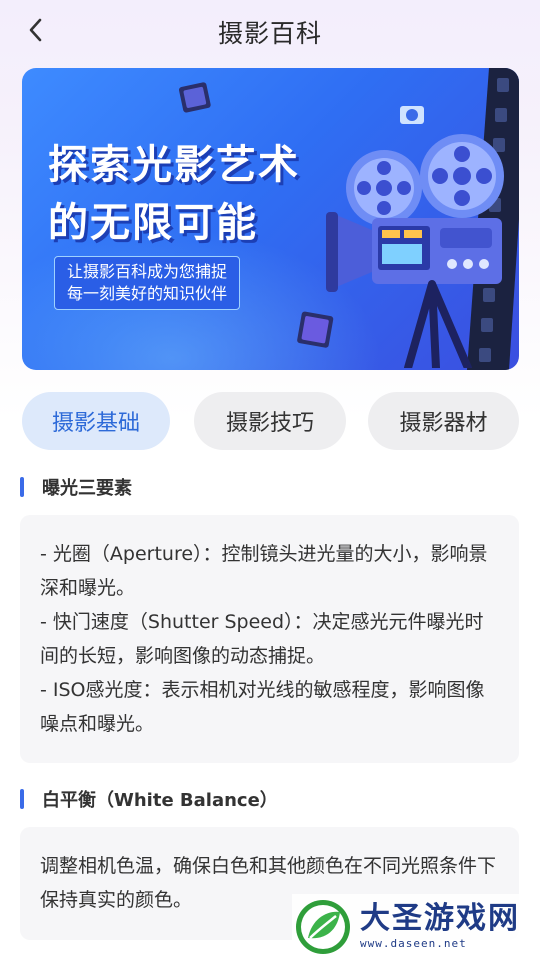 The image size is (540, 960). Describe the element at coordinates (160, 800) in the screenshot. I see `section-title: 白平衡（White Balance）` at that location.